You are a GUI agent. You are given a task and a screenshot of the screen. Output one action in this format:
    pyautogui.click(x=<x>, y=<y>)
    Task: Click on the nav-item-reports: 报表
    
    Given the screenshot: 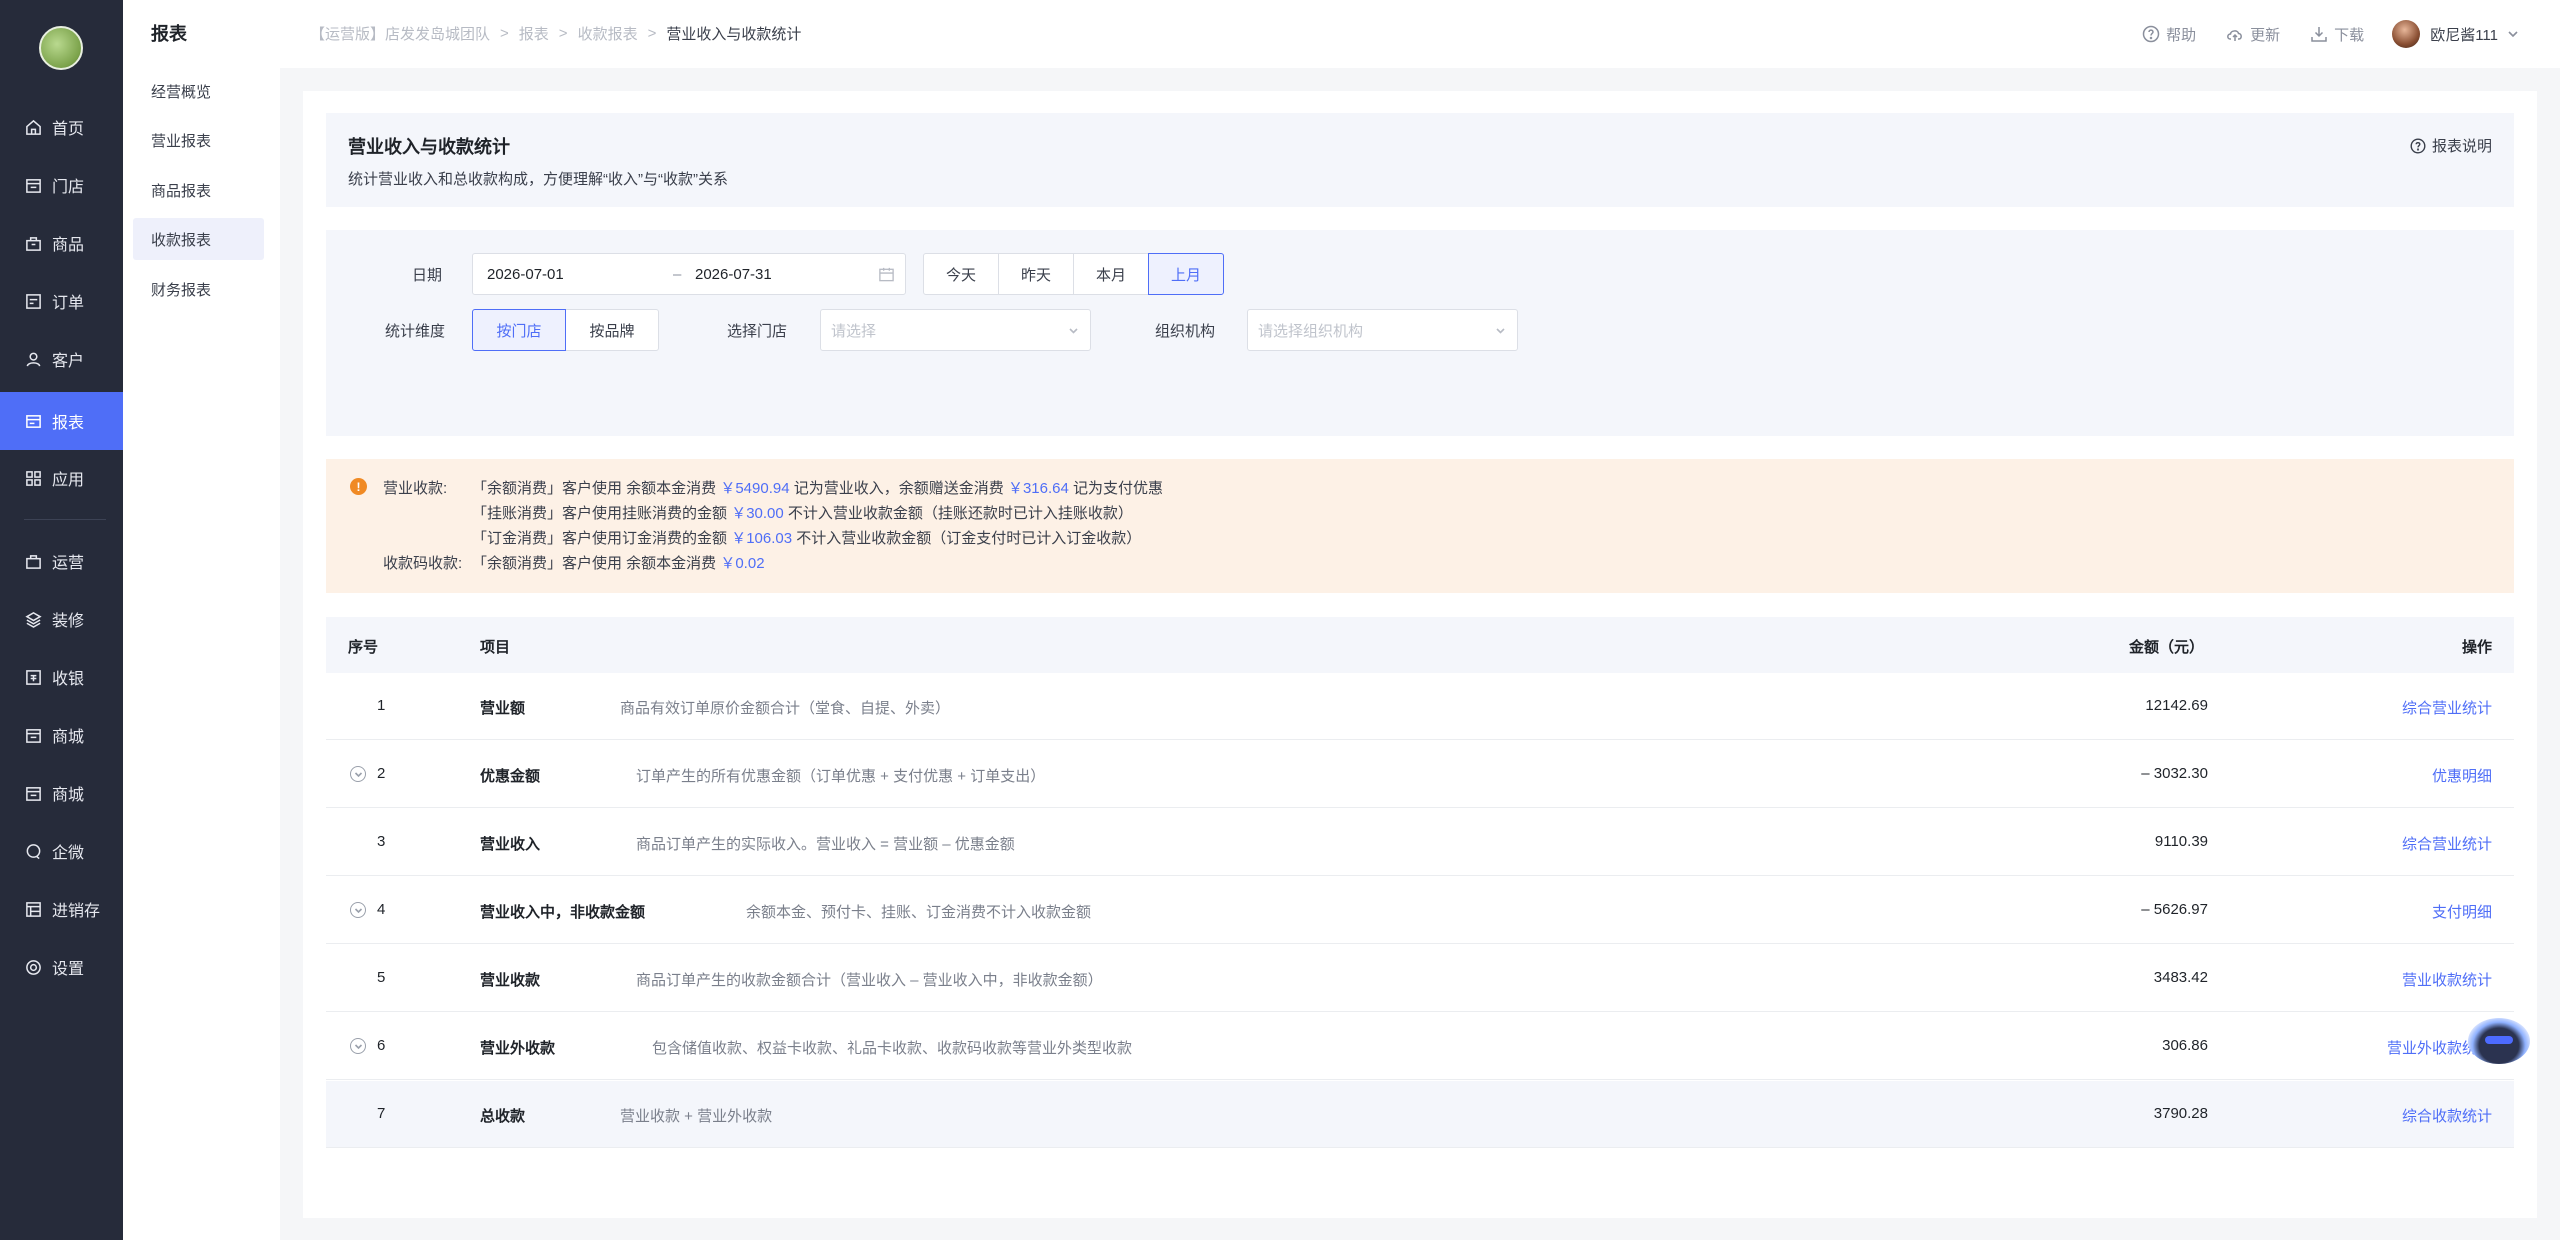 What is the action you would take?
    pyautogui.click(x=61, y=421)
    